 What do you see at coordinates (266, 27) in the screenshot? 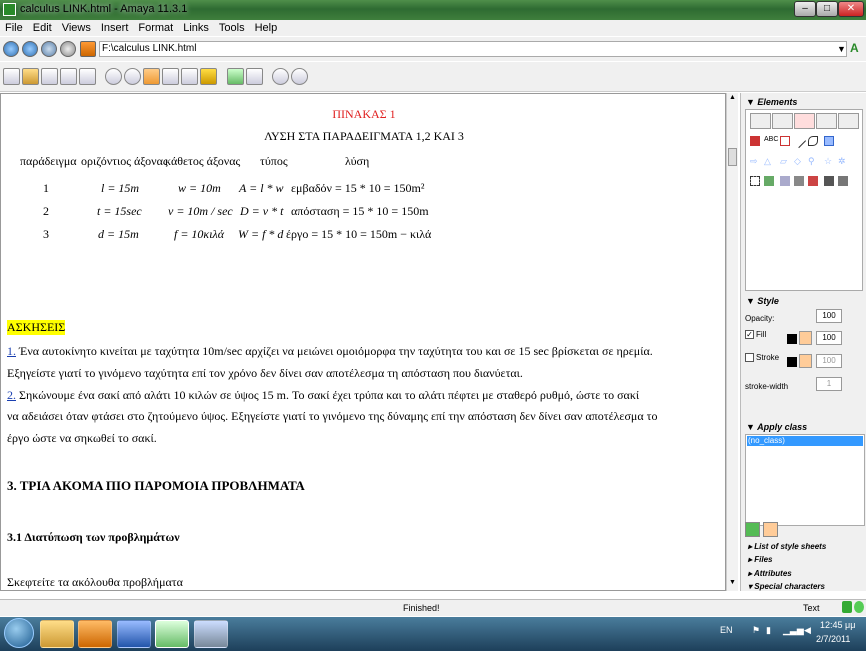
I see `menu-help: Help` at bounding box center [266, 27].